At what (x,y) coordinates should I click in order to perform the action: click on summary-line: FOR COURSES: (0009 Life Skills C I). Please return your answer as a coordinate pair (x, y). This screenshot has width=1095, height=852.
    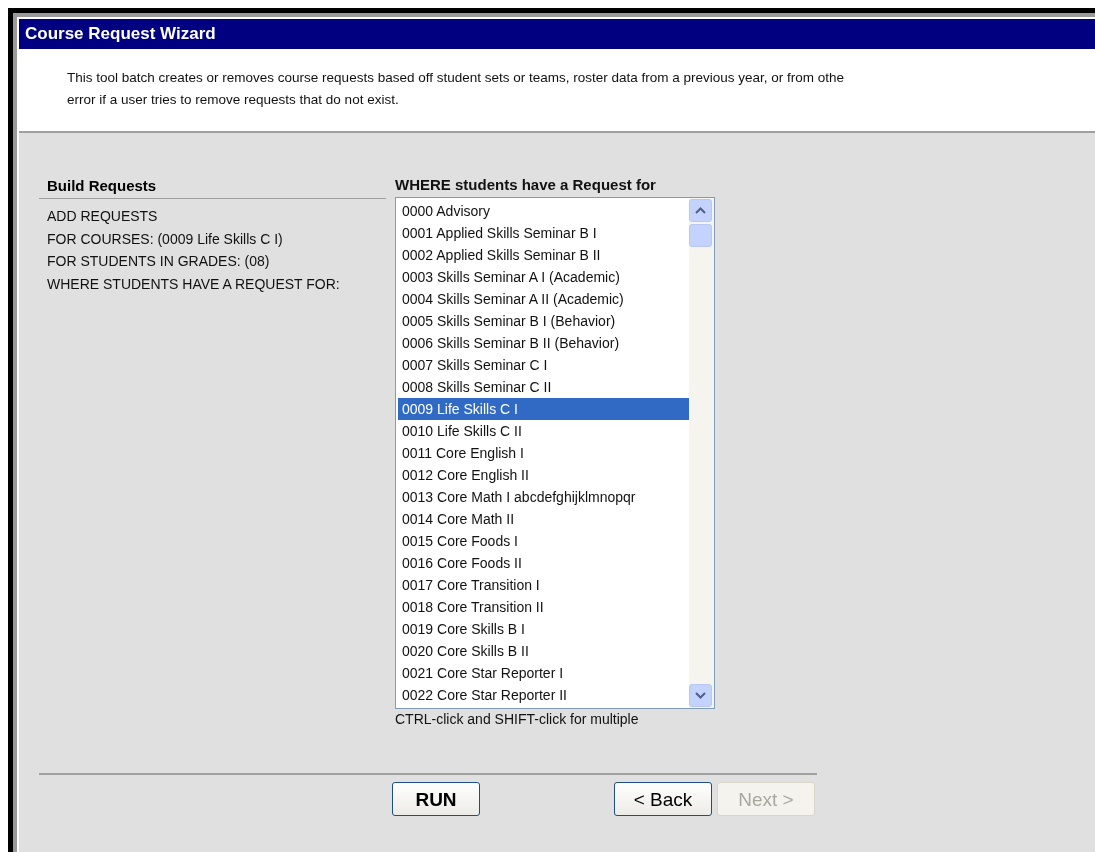
    Looking at the image, I should click on (165, 239).